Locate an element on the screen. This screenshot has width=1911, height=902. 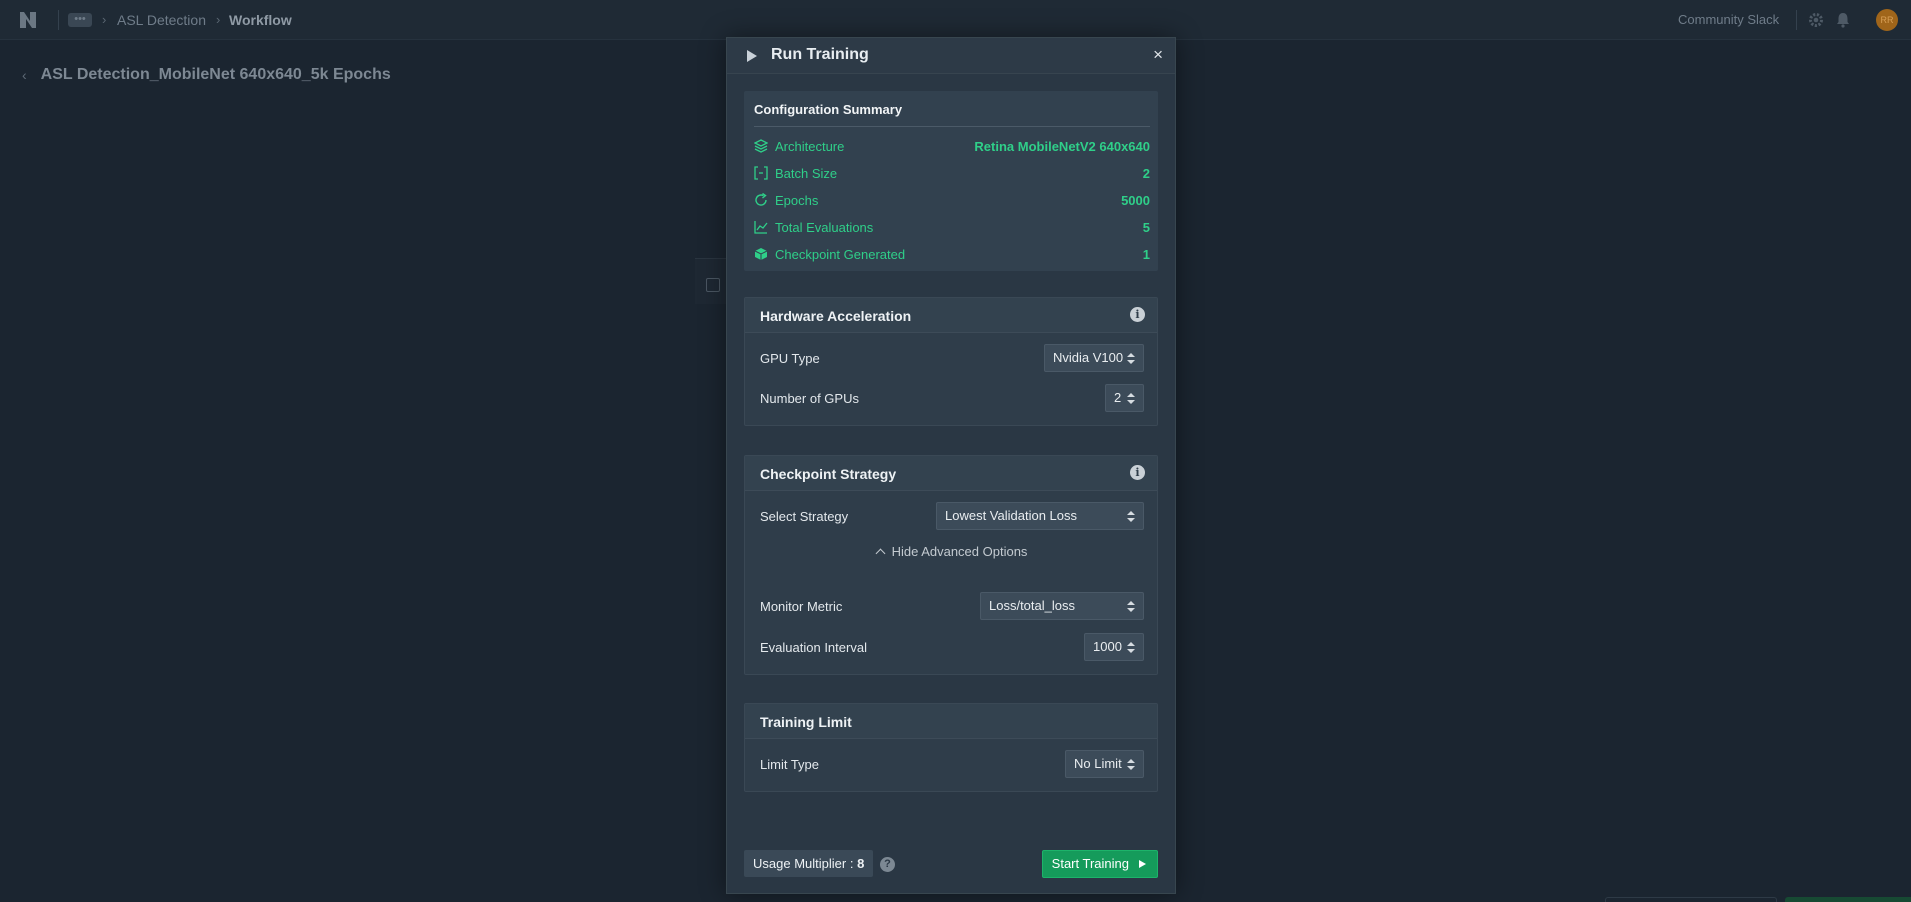
summary-label: Architecture is located at coordinates (810, 146).